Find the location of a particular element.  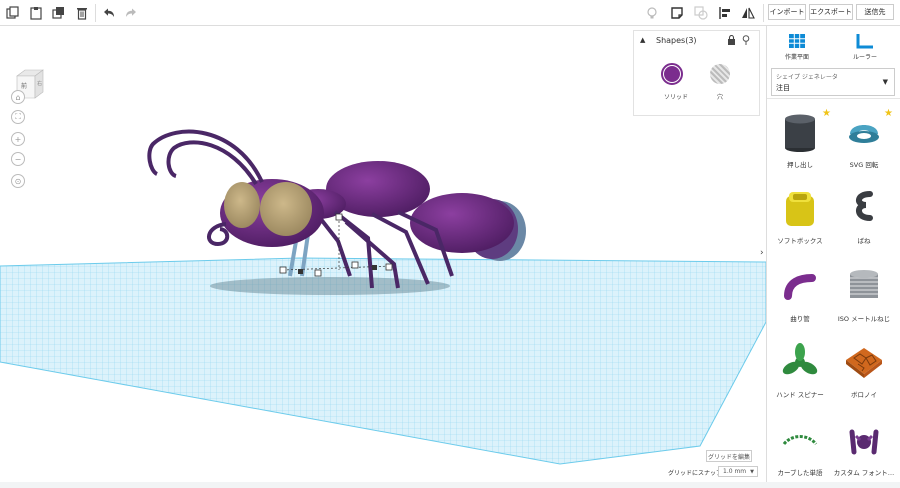

shape-tile-svg-revolve: SVG 回転 is located at coordinates (864, 145).